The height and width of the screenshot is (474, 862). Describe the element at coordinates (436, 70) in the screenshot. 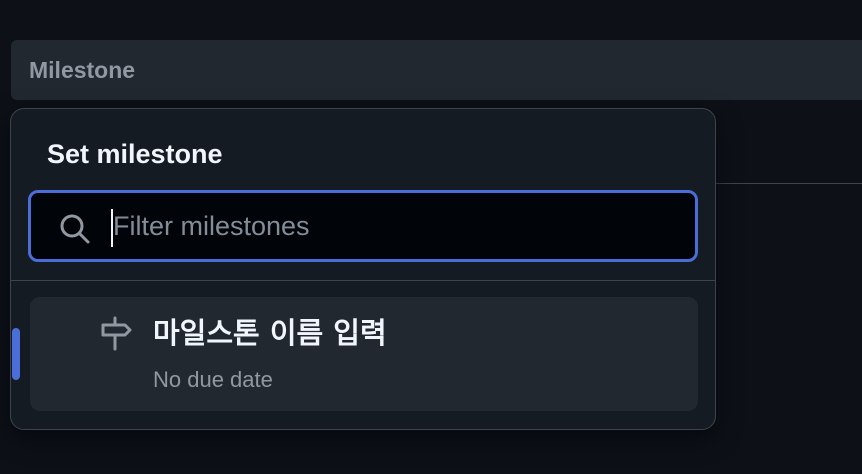

I see `milestone-section-header: Milestone` at that location.